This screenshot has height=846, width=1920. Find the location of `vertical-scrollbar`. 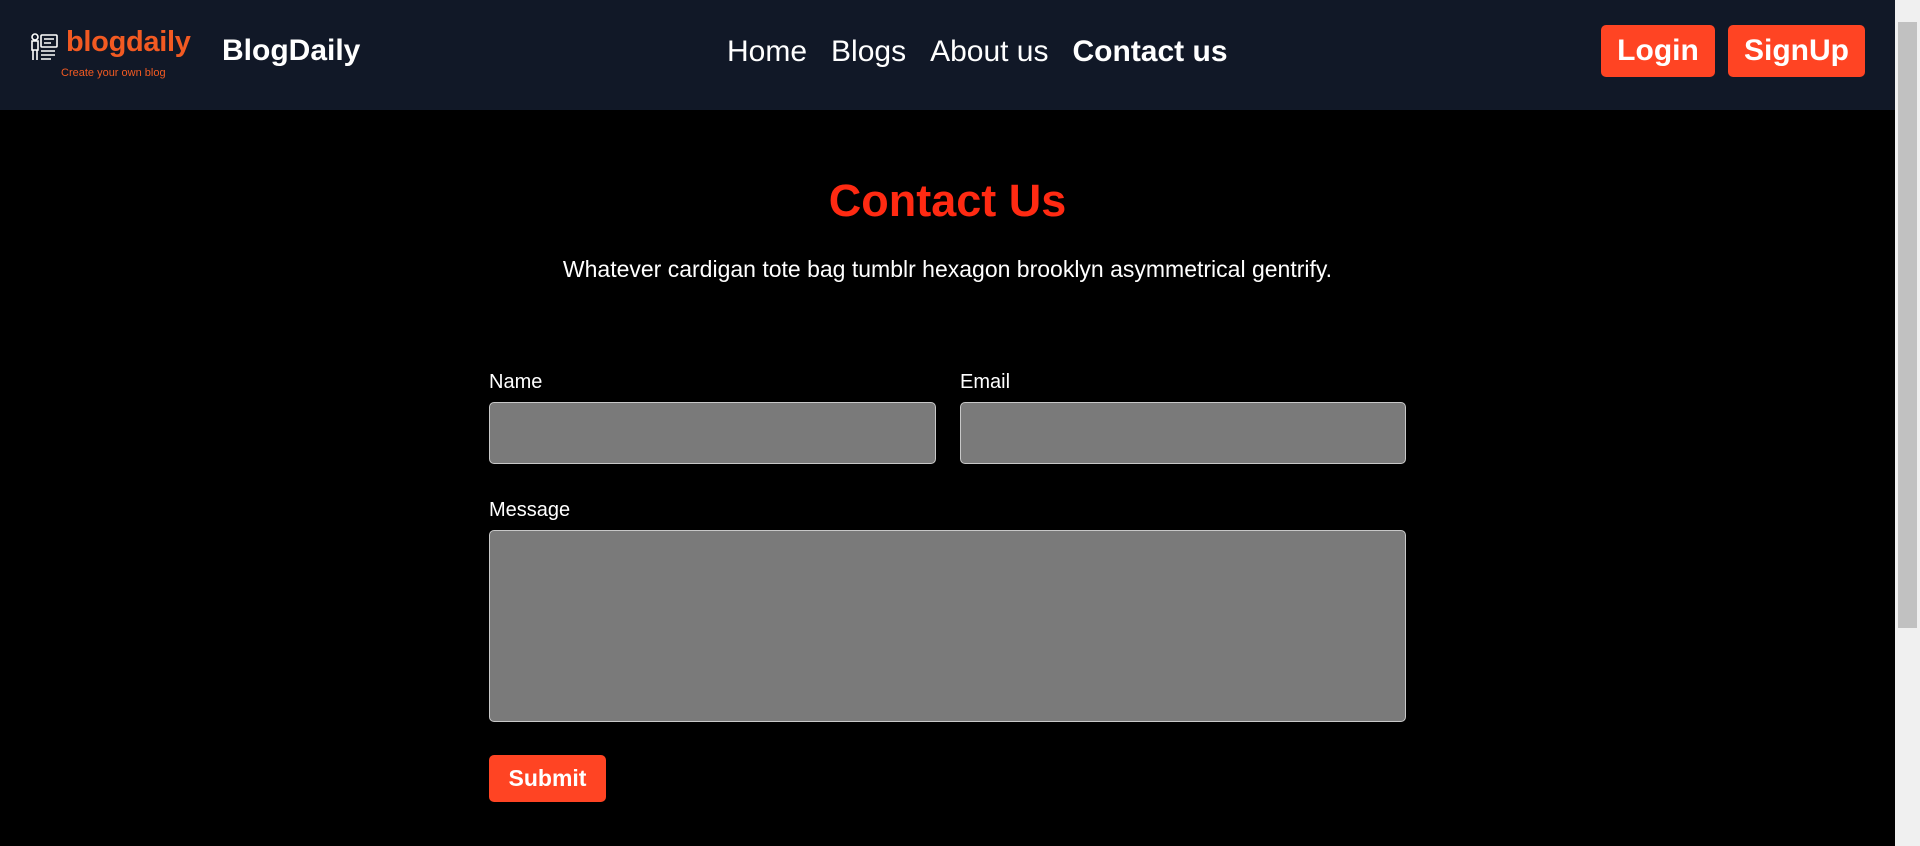

vertical-scrollbar is located at coordinates (1907, 423).